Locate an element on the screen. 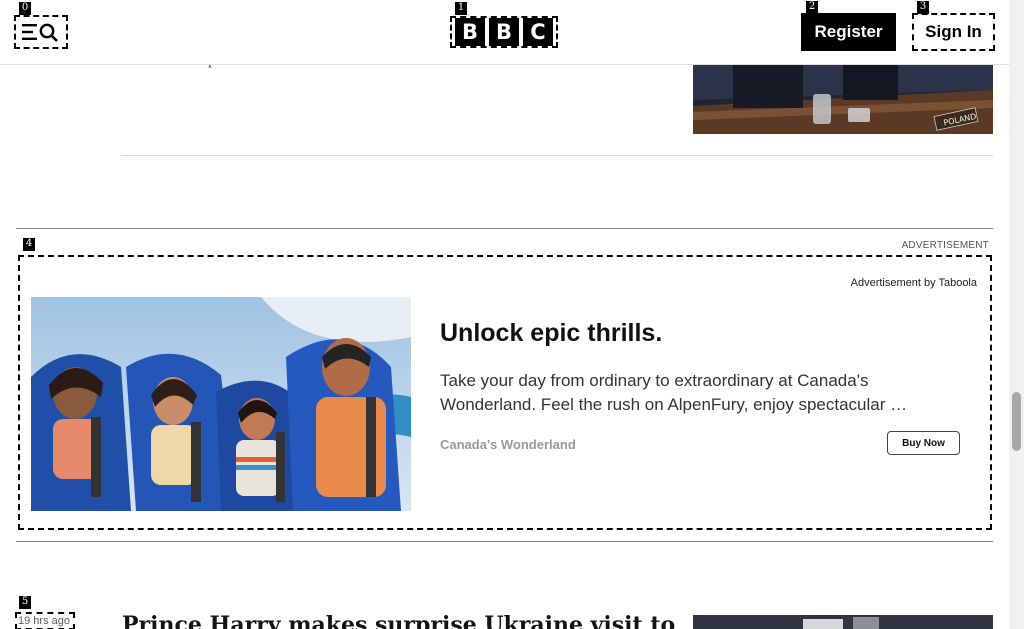  story-divider is located at coordinates (557, 155).